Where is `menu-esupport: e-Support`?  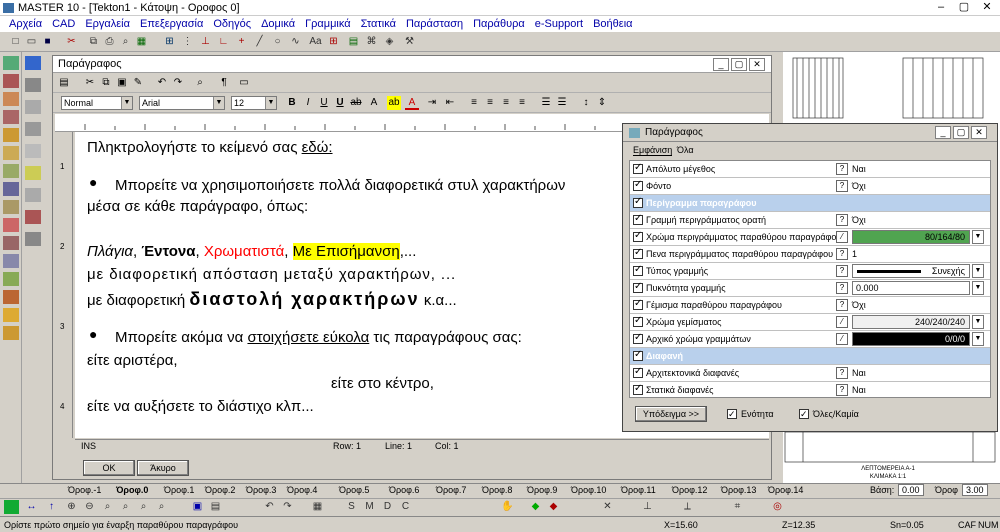
menu-esupport: e-Support is located at coordinates (559, 24).